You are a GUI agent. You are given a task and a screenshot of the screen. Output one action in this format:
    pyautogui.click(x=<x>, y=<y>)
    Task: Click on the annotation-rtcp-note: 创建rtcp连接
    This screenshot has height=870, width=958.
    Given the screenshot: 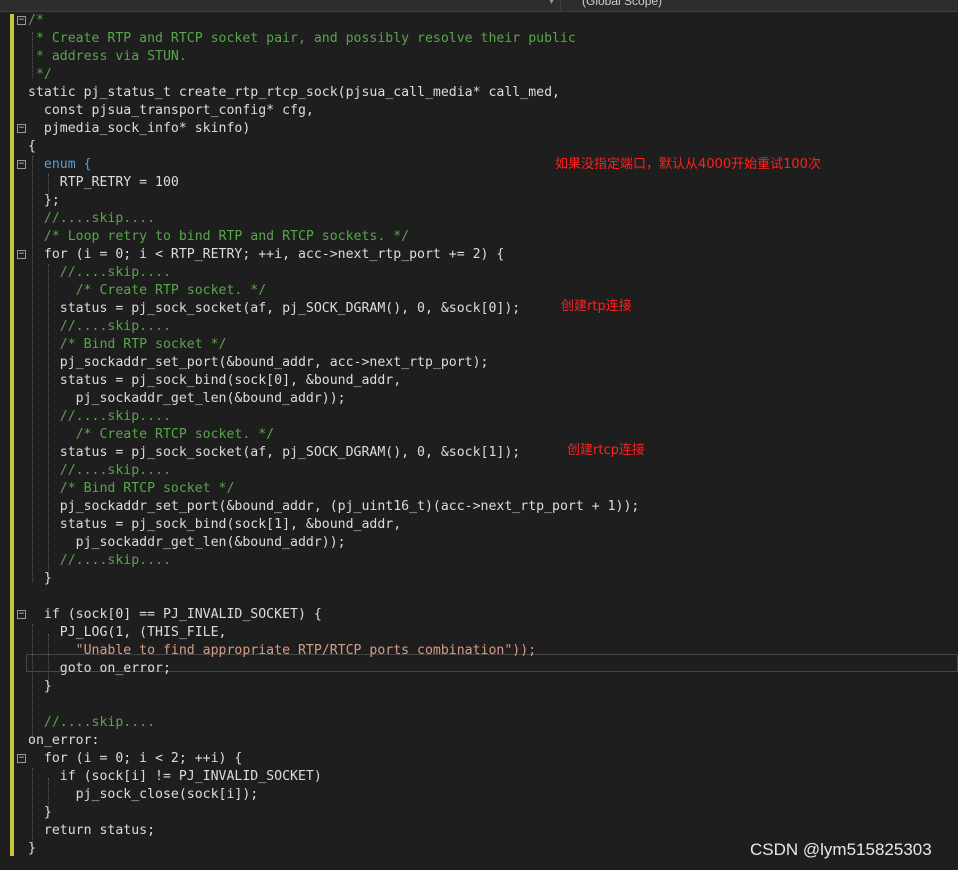 What is the action you would take?
    pyautogui.click(x=606, y=450)
    